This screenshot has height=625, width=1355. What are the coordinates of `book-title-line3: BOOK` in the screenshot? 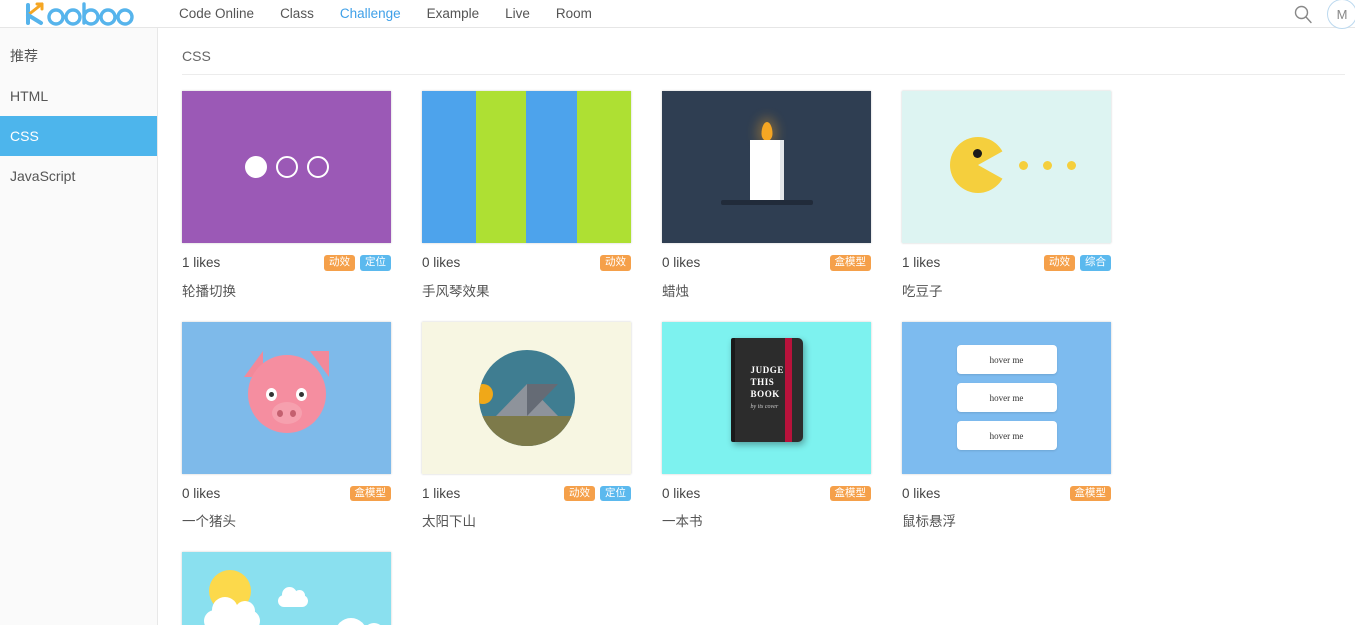 It's located at (765, 393).